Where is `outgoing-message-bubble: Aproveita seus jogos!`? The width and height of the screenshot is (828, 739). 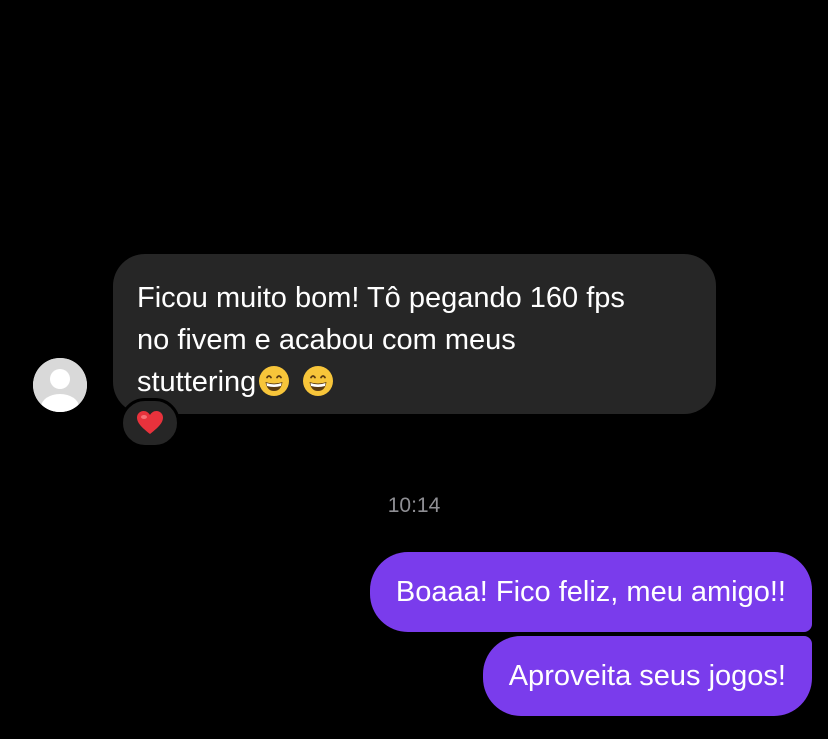
outgoing-message-bubble: Aproveita seus jogos! is located at coordinates (647, 676).